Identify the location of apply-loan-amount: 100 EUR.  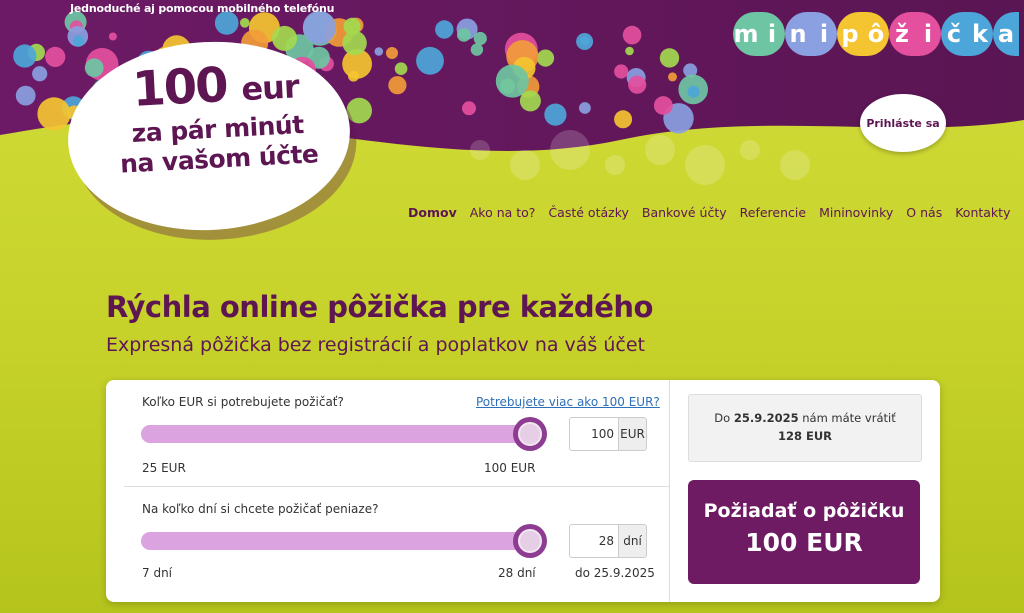
(804, 542).